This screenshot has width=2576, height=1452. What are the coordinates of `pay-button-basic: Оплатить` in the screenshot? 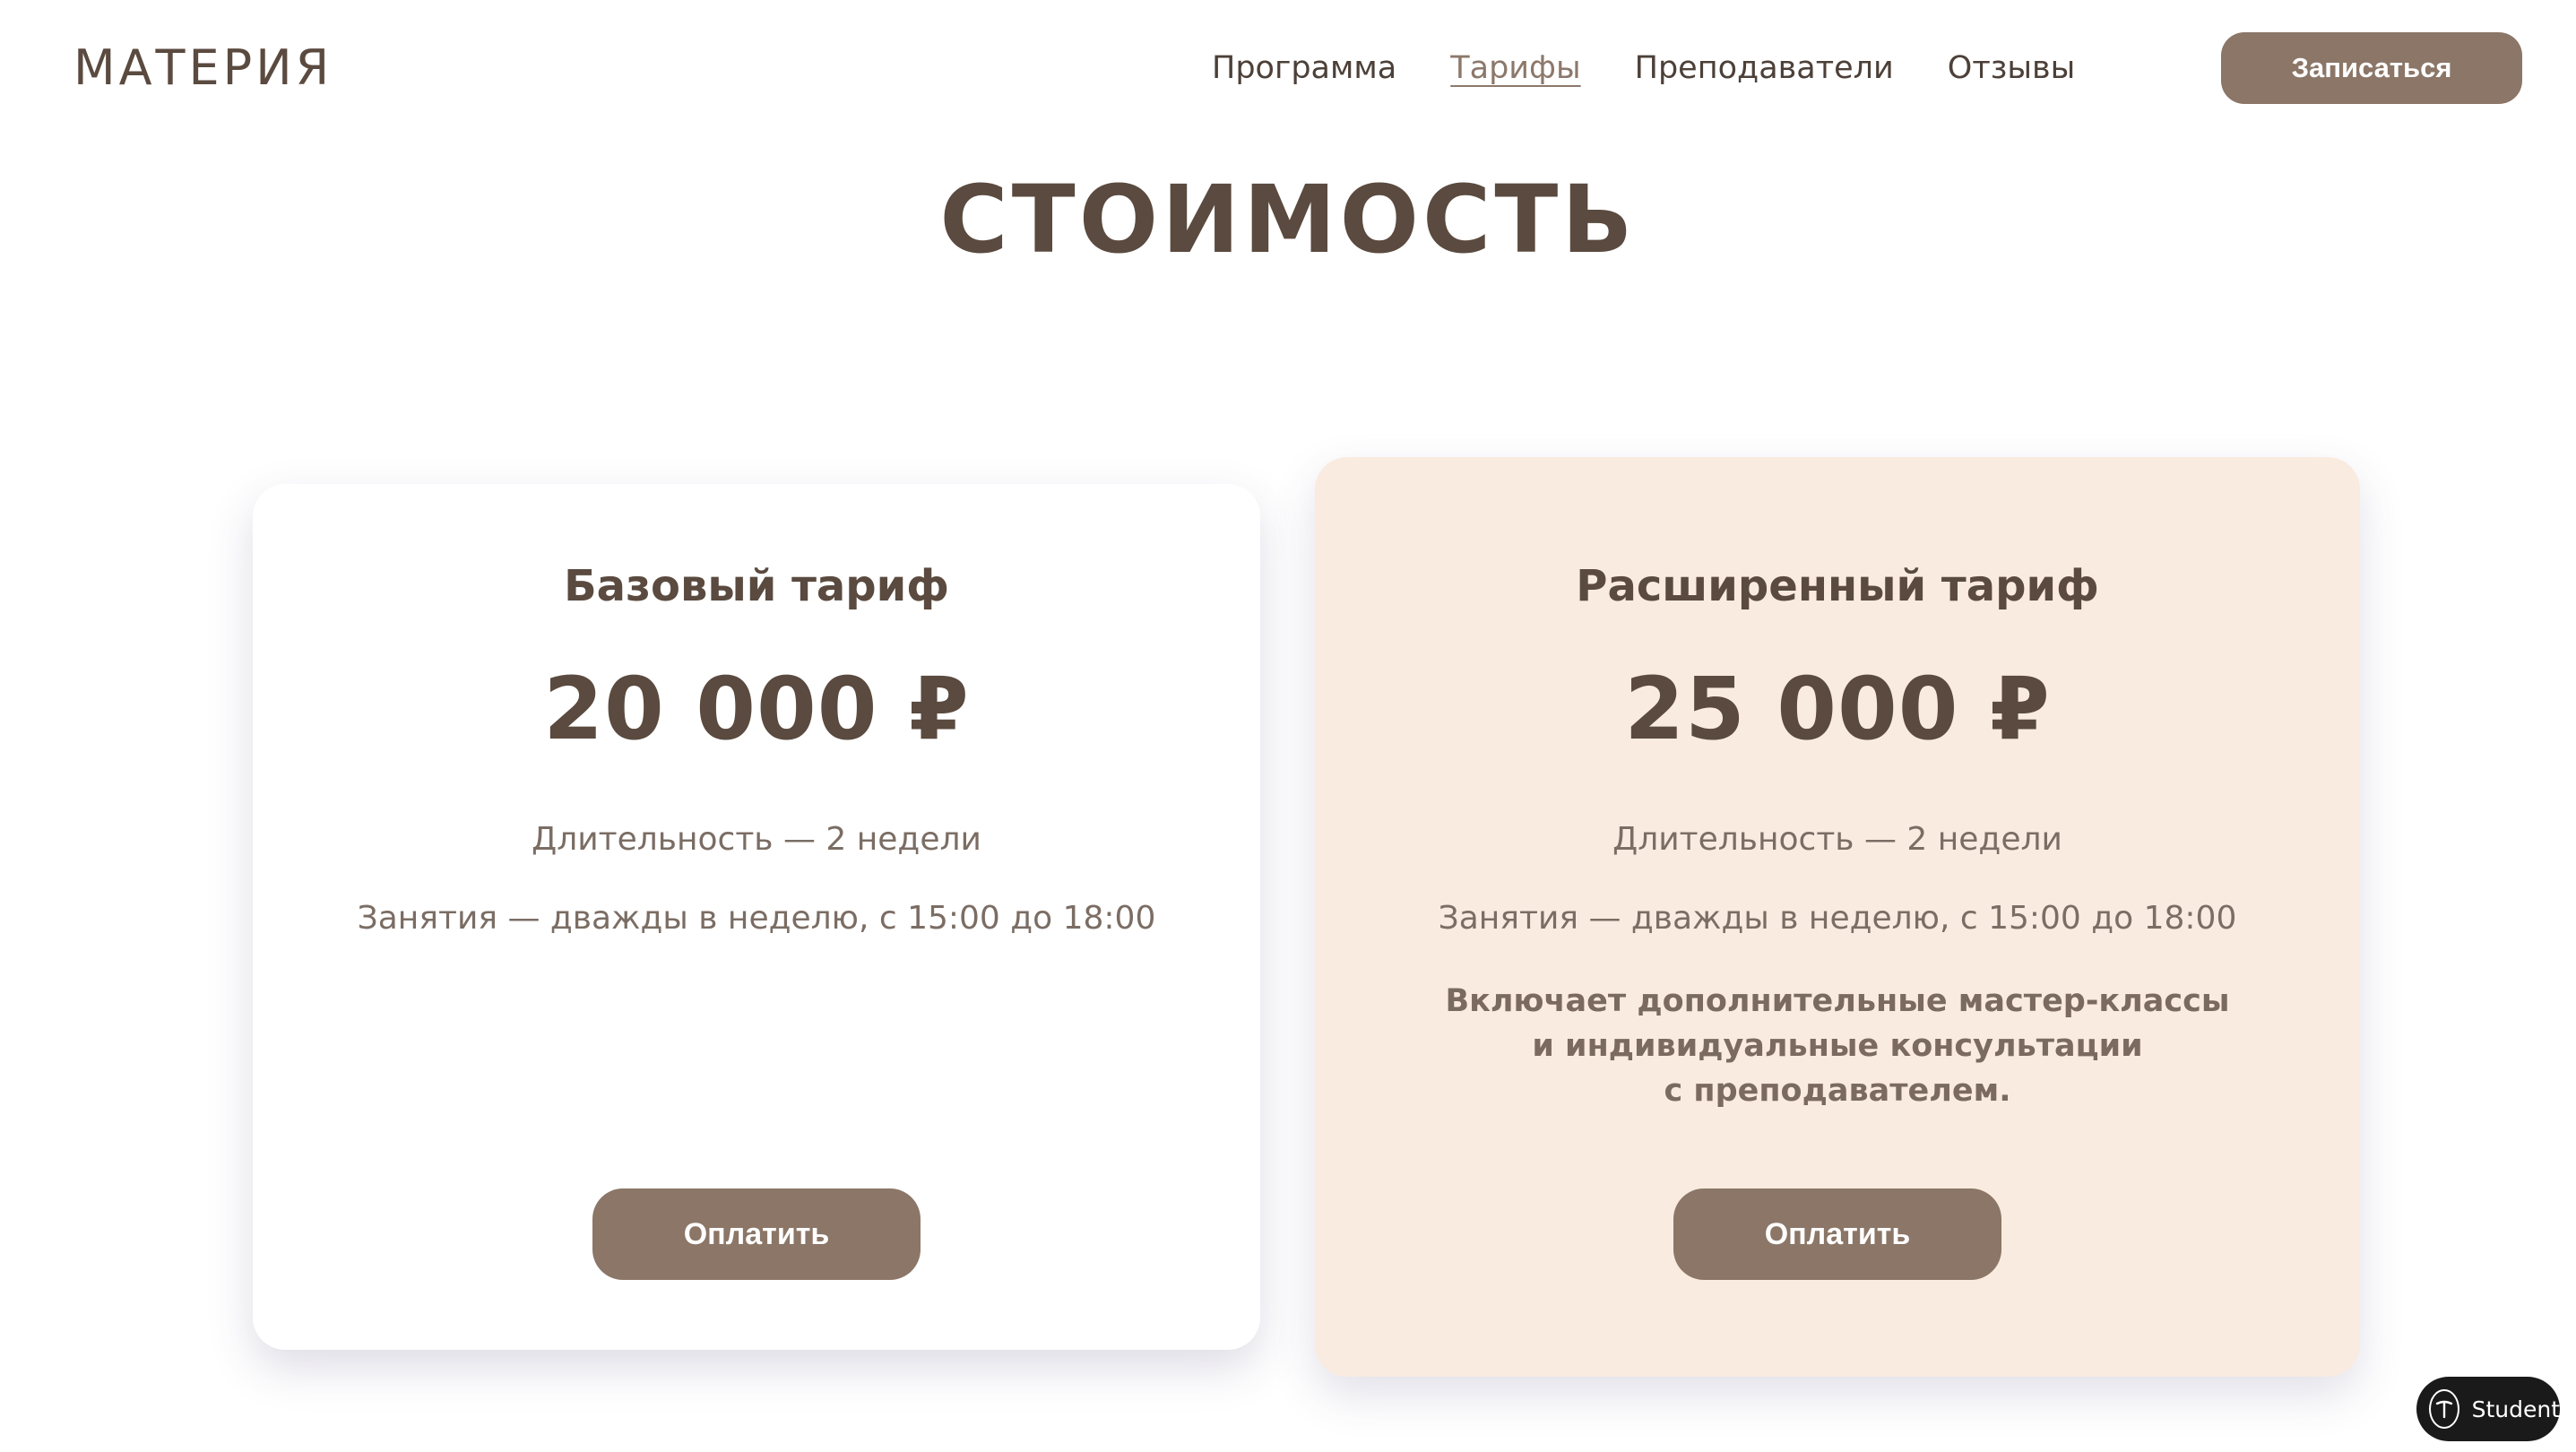 It's located at (756, 1234).